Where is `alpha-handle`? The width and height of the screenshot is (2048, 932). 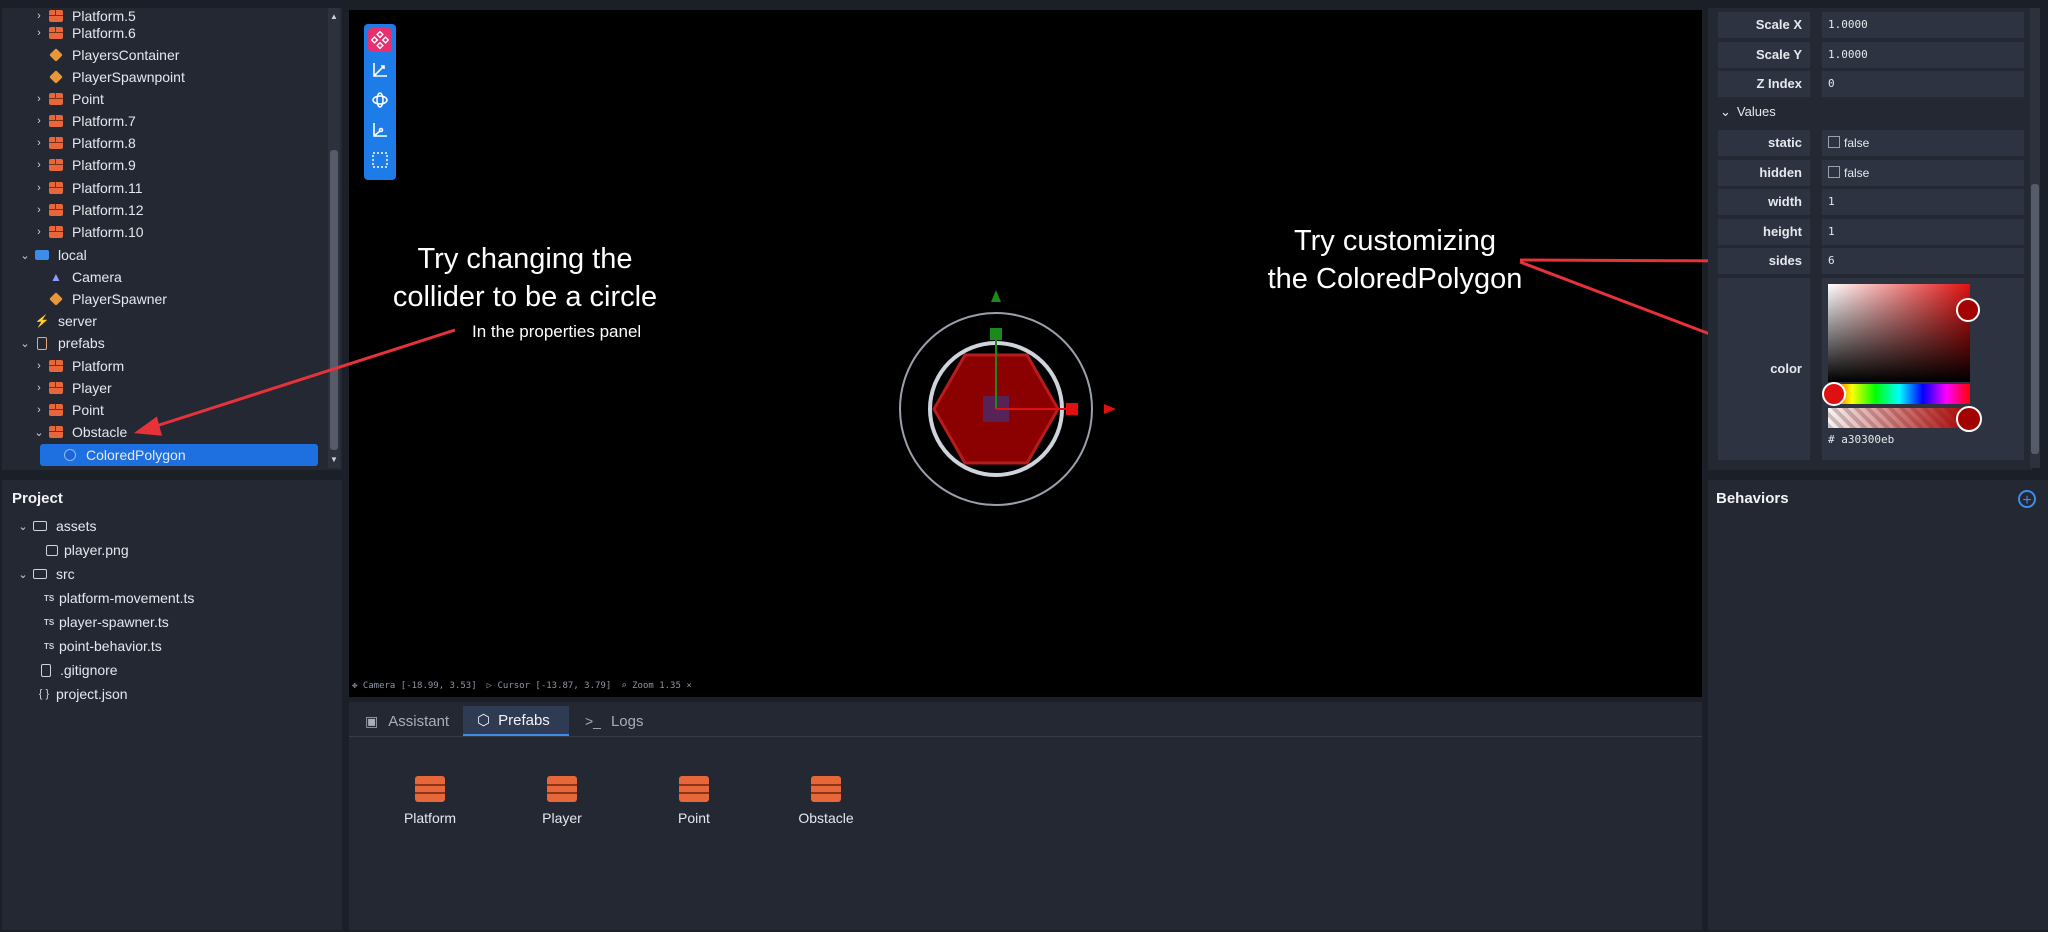 alpha-handle is located at coordinates (1969, 419).